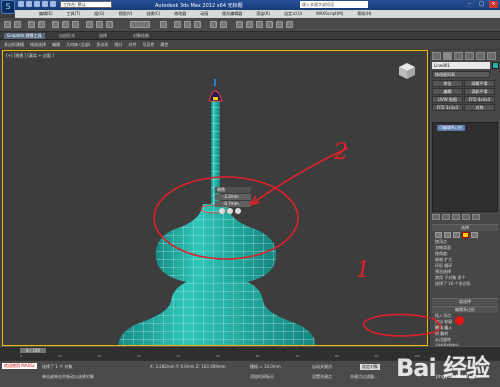 This screenshot has height=387, width=500. Describe the element at coordinates (74, 14) in the screenshot. I see `menu-tools: 工具(T)` at that location.